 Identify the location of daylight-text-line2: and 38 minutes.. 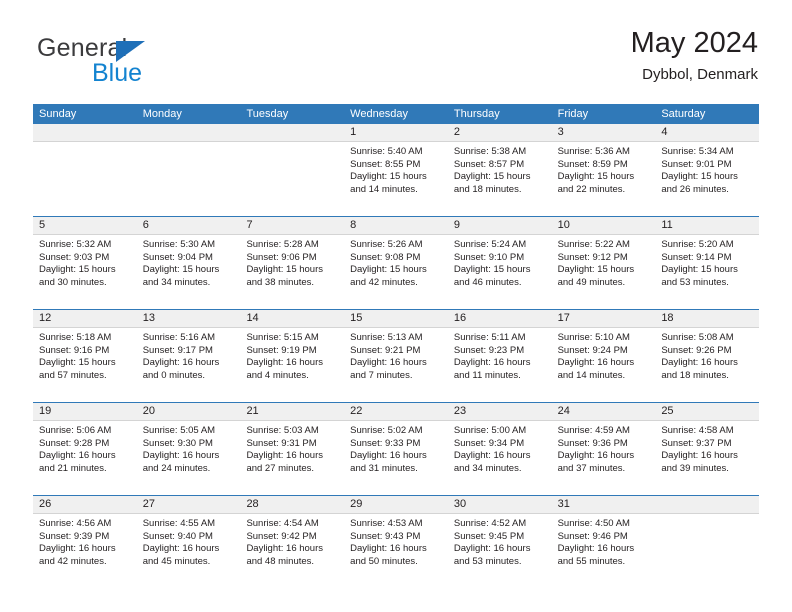
(280, 282).